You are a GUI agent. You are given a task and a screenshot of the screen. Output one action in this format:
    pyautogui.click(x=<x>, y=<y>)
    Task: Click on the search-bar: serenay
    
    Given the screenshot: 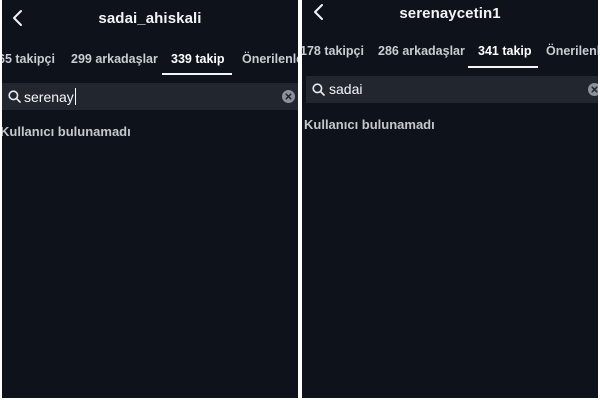 What is the action you would take?
    pyautogui.click(x=150, y=96)
    